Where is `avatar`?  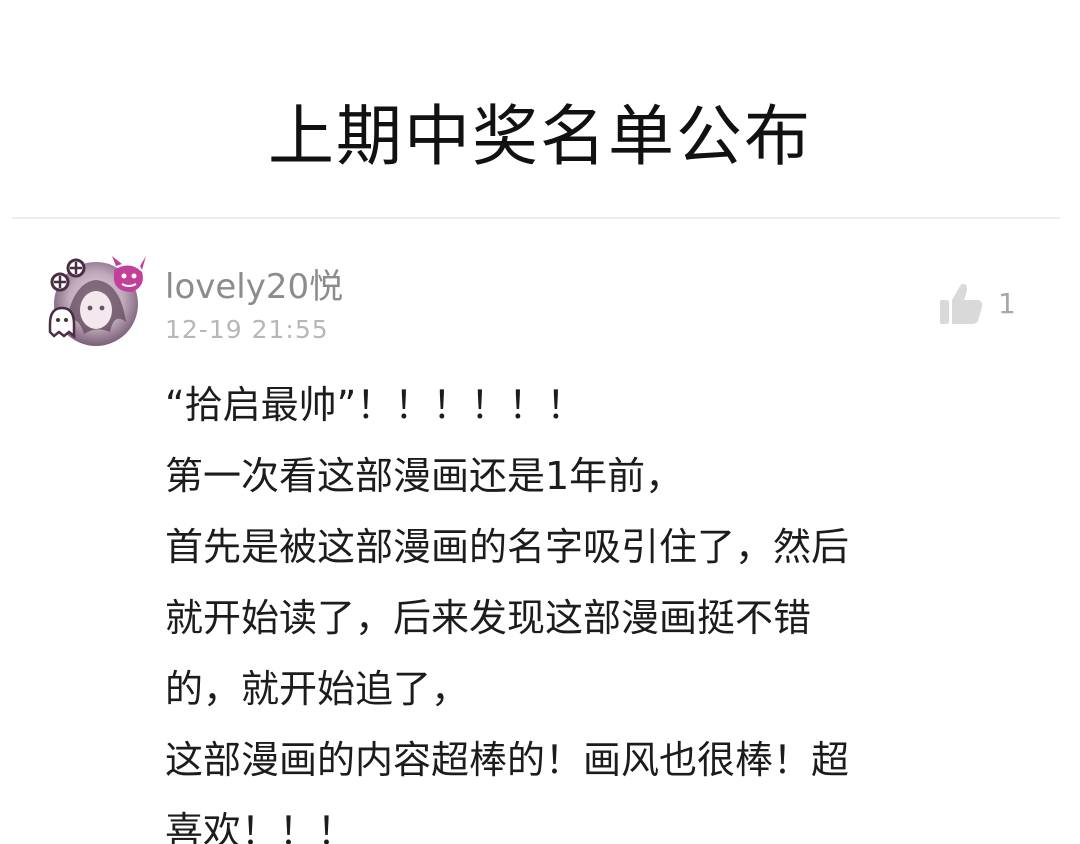
avatar is located at coordinates (96, 300).